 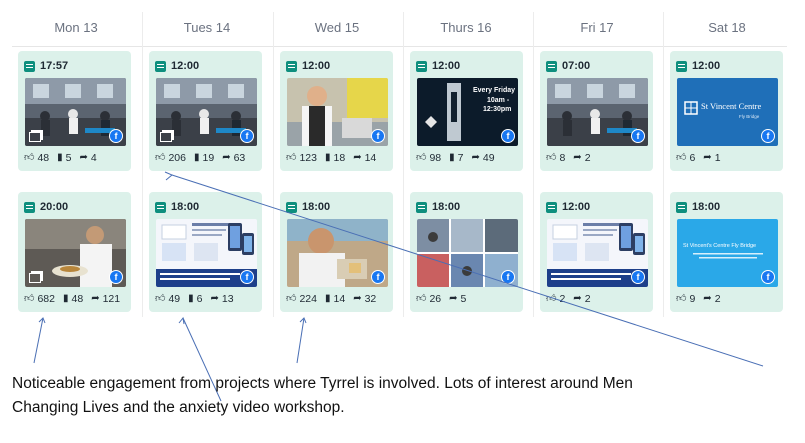 I want to click on annotation-arrow-workshop, so click(x=300, y=340).